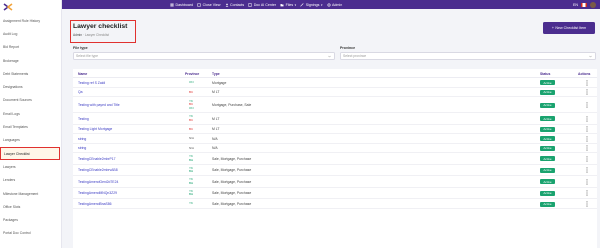 Image resolution: width=600 pixels, height=248 pixels. Describe the element at coordinates (30, 153) in the screenshot. I see `sidebar-item-lawyer-checklist: Lawyer Checklist` at that location.